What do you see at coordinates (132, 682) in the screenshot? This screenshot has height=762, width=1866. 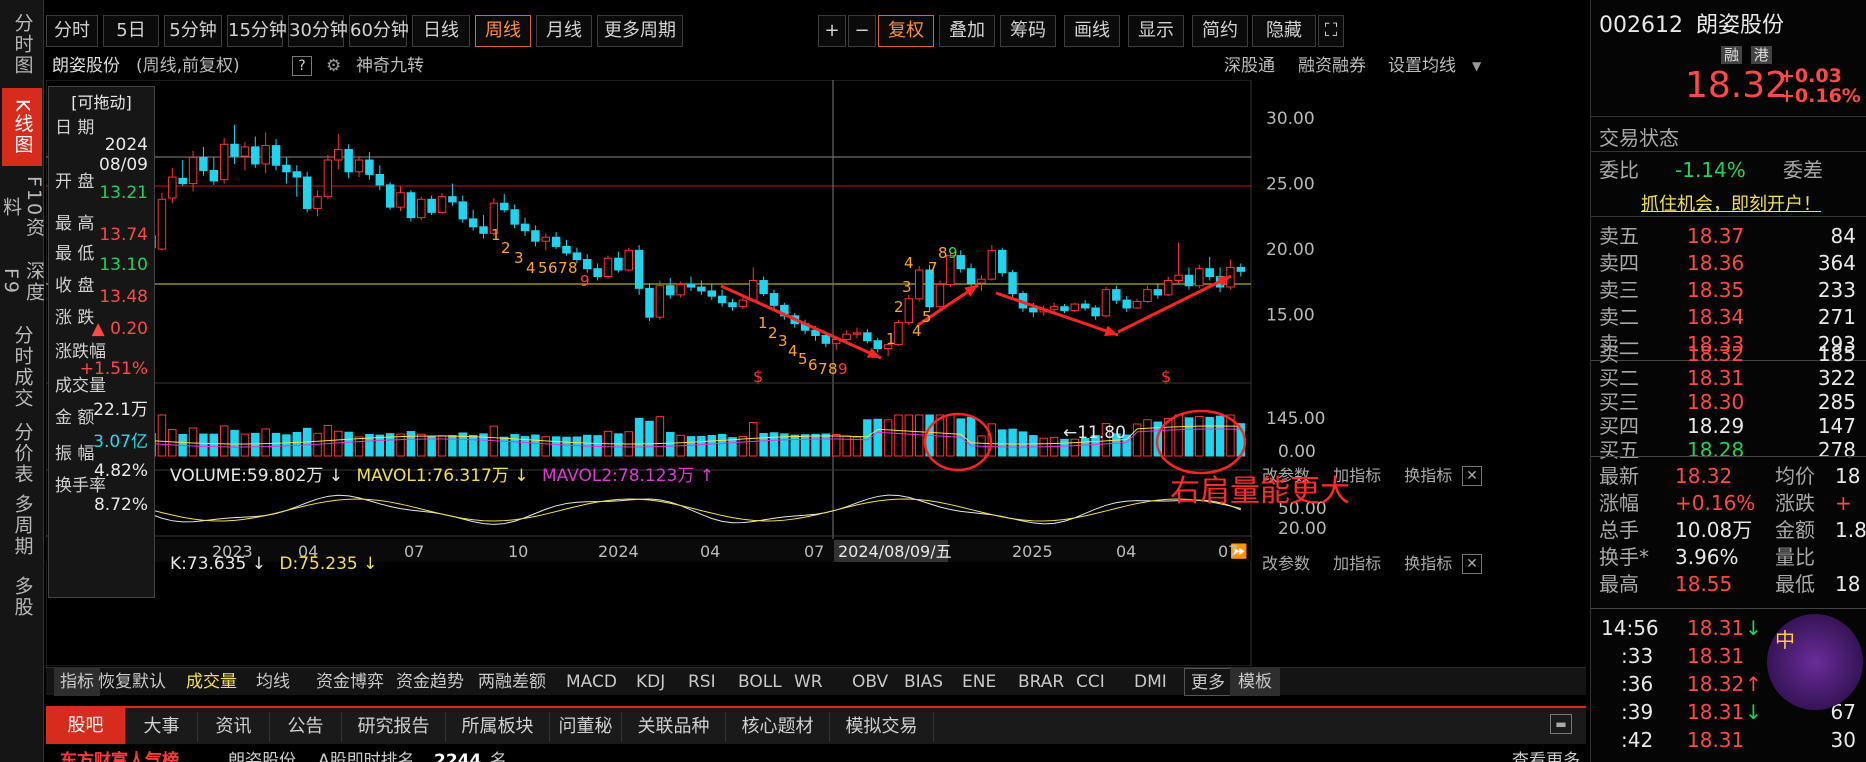 I see `indicator-tab: 恢复默认` at bounding box center [132, 682].